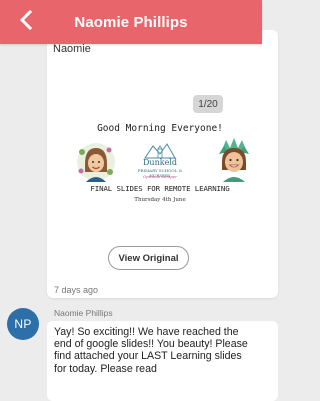 The width and height of the screenshot is (320, 401). I want to click on header-title: Naomie Phillips, so click(131, 22).